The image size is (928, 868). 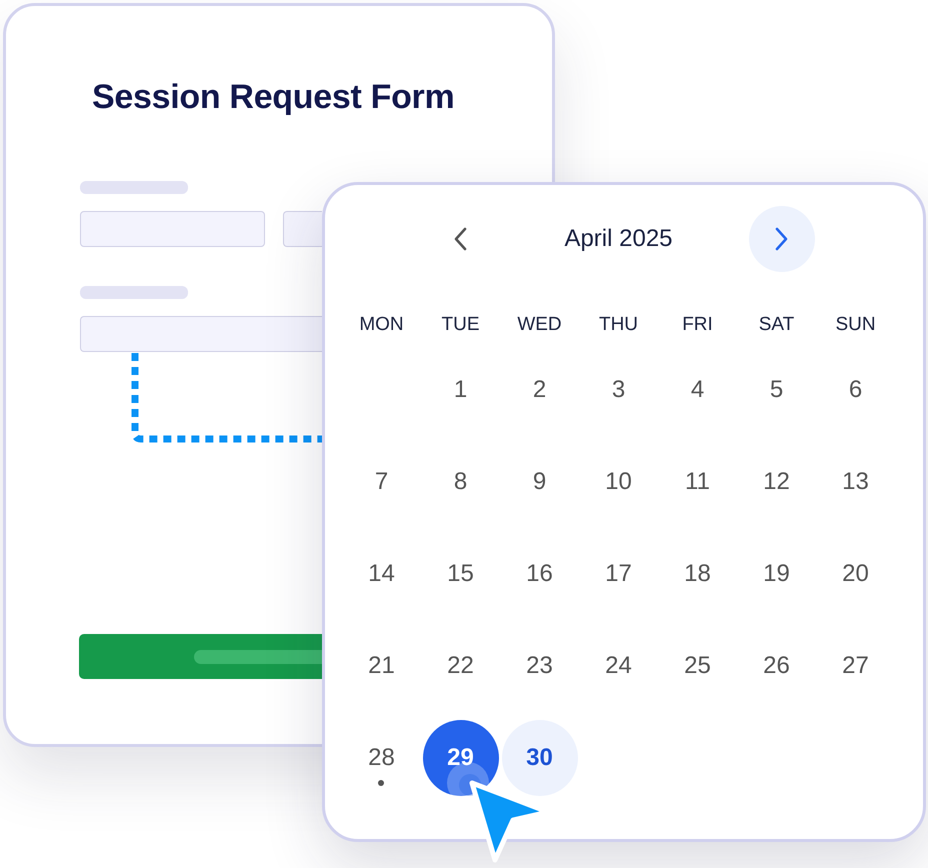 What do you see at coordinates (381, 666) in the screenshot?
I see `calendar-day: 21` at bounding box center [381, 666].